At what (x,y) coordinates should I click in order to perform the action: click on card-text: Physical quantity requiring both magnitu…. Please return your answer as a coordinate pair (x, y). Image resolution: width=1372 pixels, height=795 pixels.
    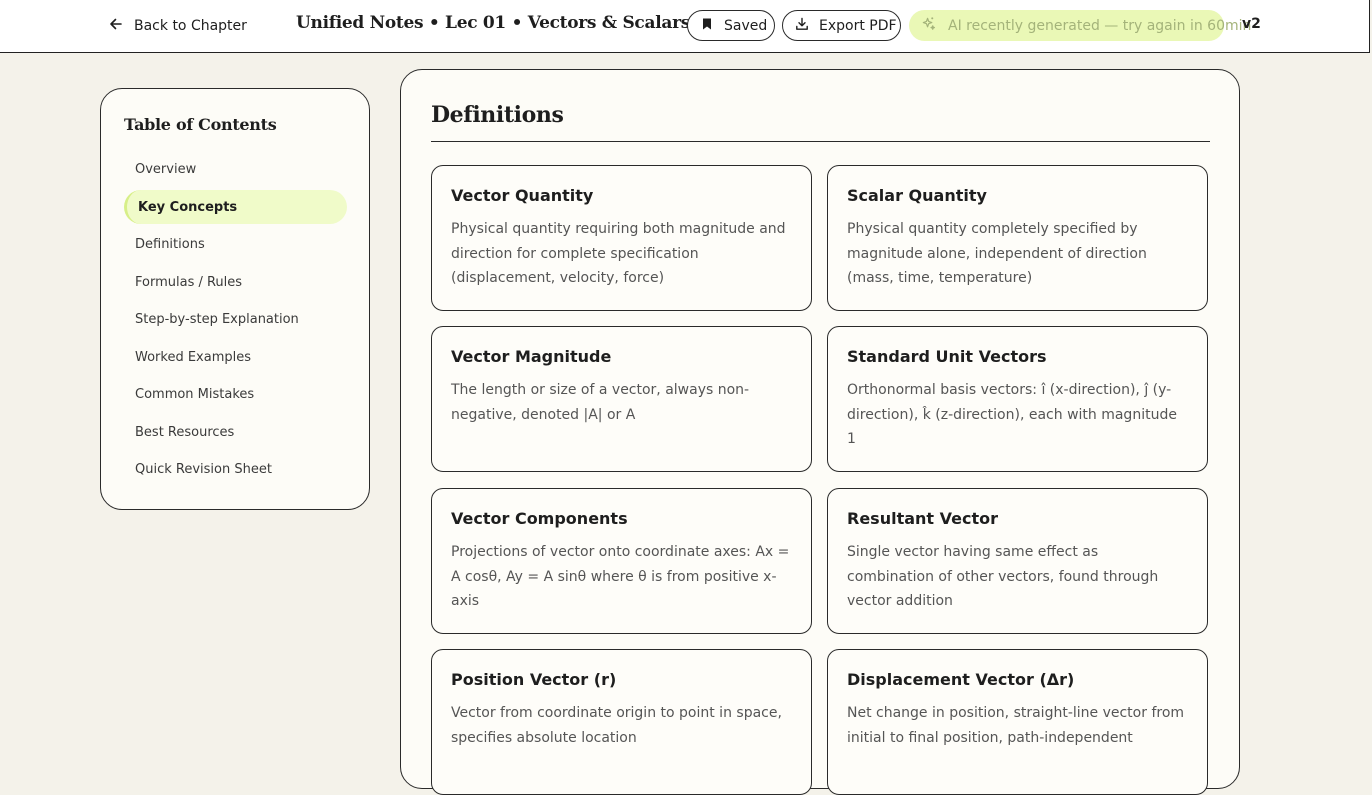
    Looking at the image, I should click on (618, 253).